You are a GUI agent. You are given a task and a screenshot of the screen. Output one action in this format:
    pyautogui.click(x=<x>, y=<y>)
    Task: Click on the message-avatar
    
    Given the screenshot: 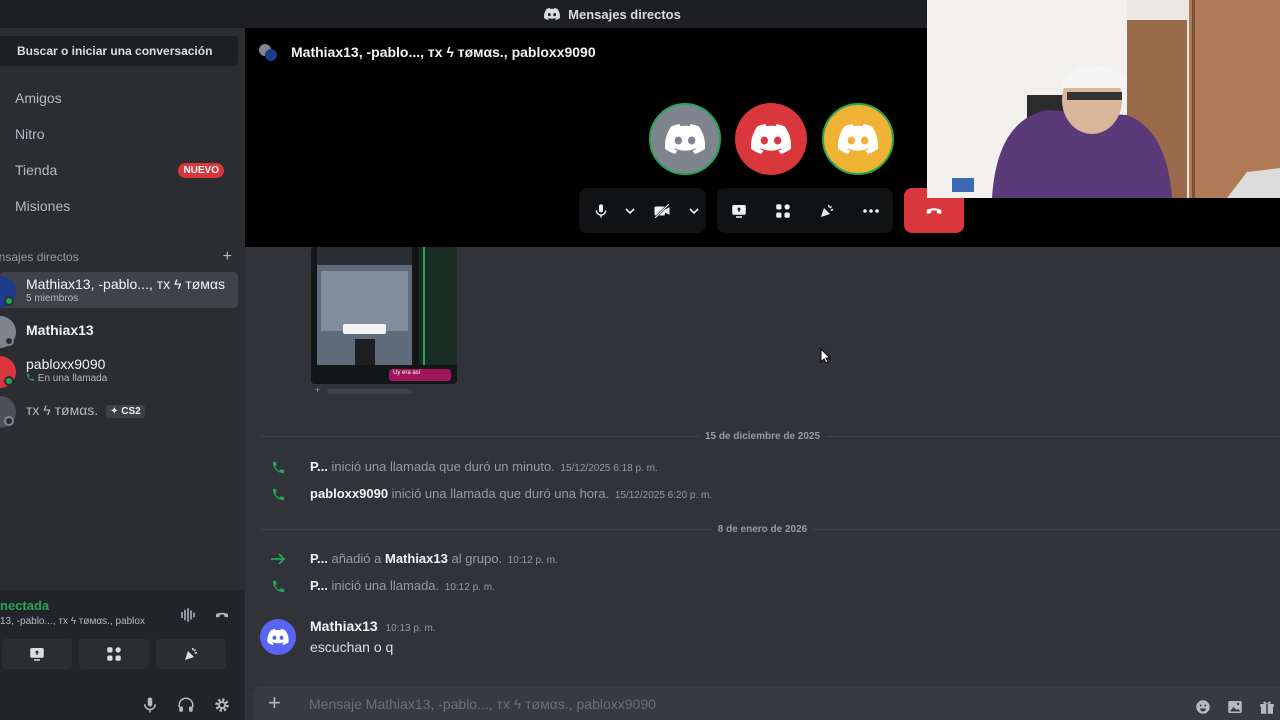 What is the action you would take?
    pyautogui.click(x=278, y=637)
    